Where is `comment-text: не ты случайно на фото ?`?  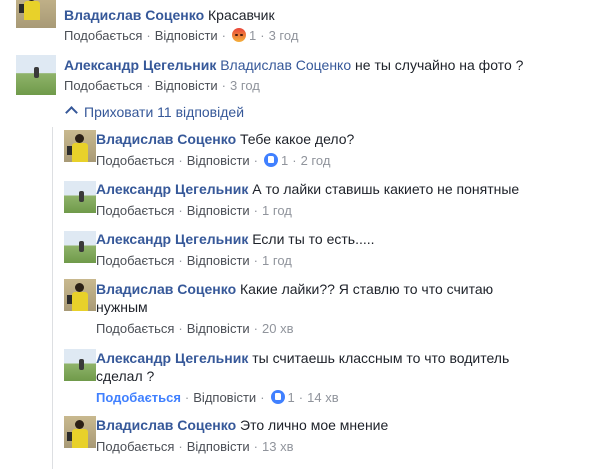 comment-text: не ты случайно на фото ? is located at coordinates (439, 65).